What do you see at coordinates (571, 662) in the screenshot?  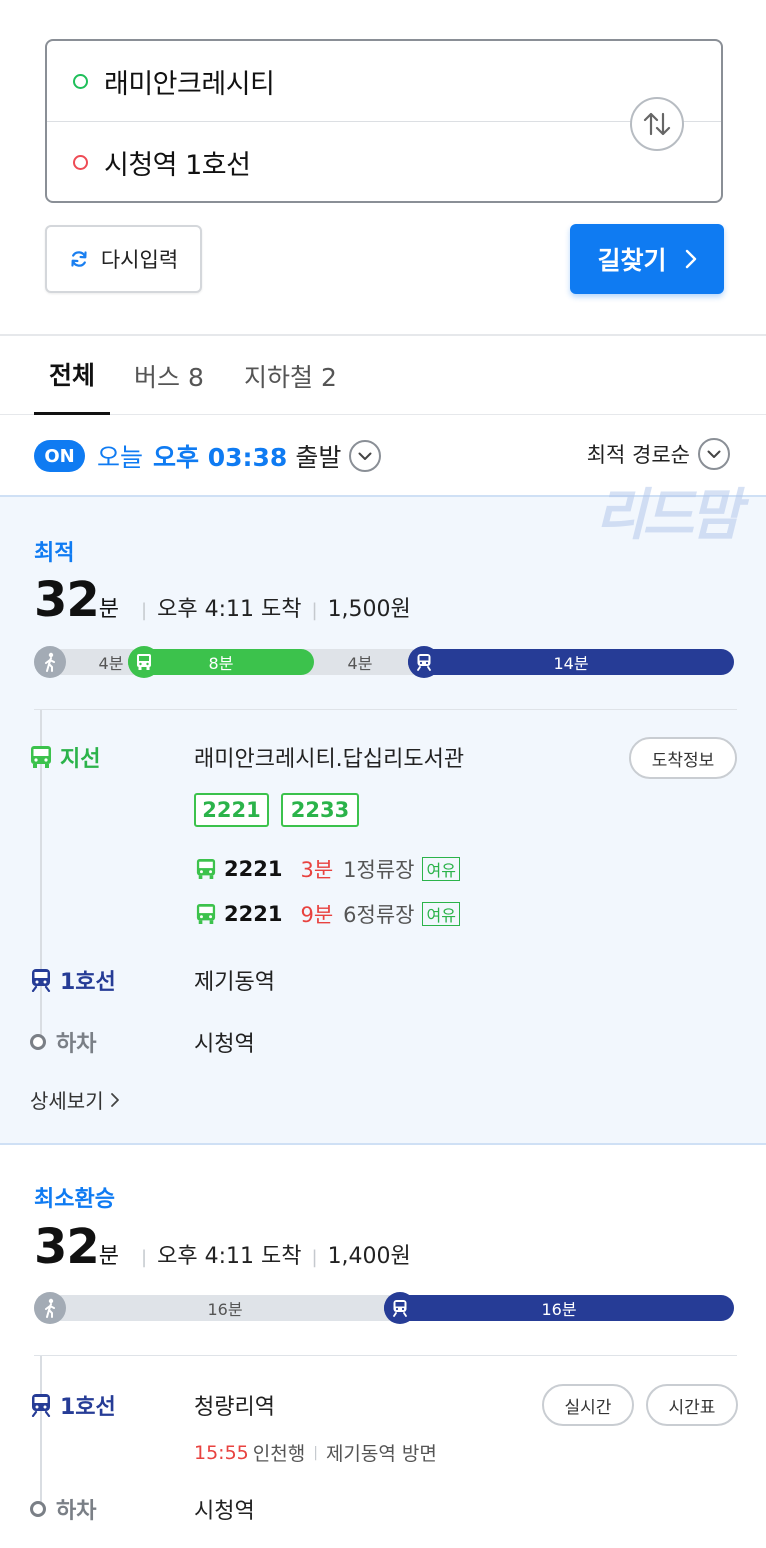 I see `subway-segment: 14분` at bounding box center [571, 662].